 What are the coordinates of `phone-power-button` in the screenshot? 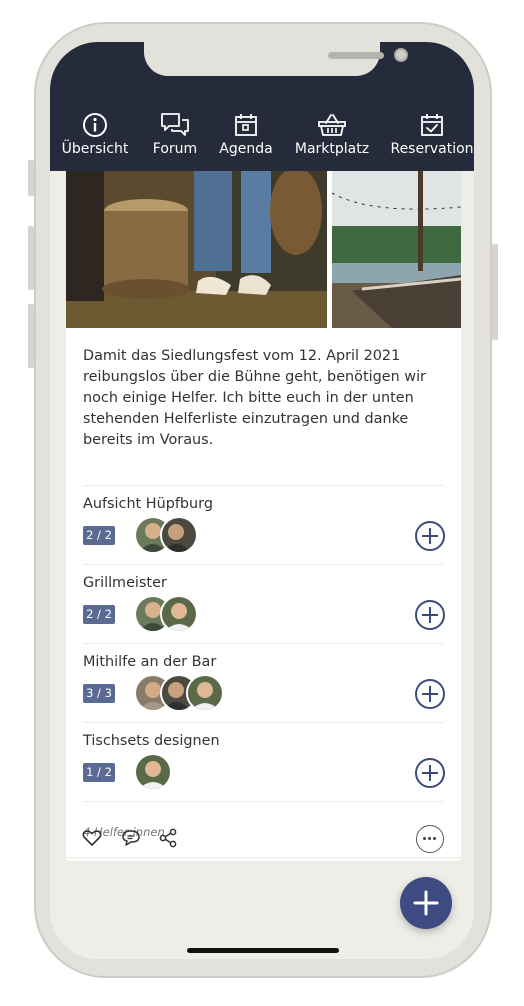 It's located at (495, 292).